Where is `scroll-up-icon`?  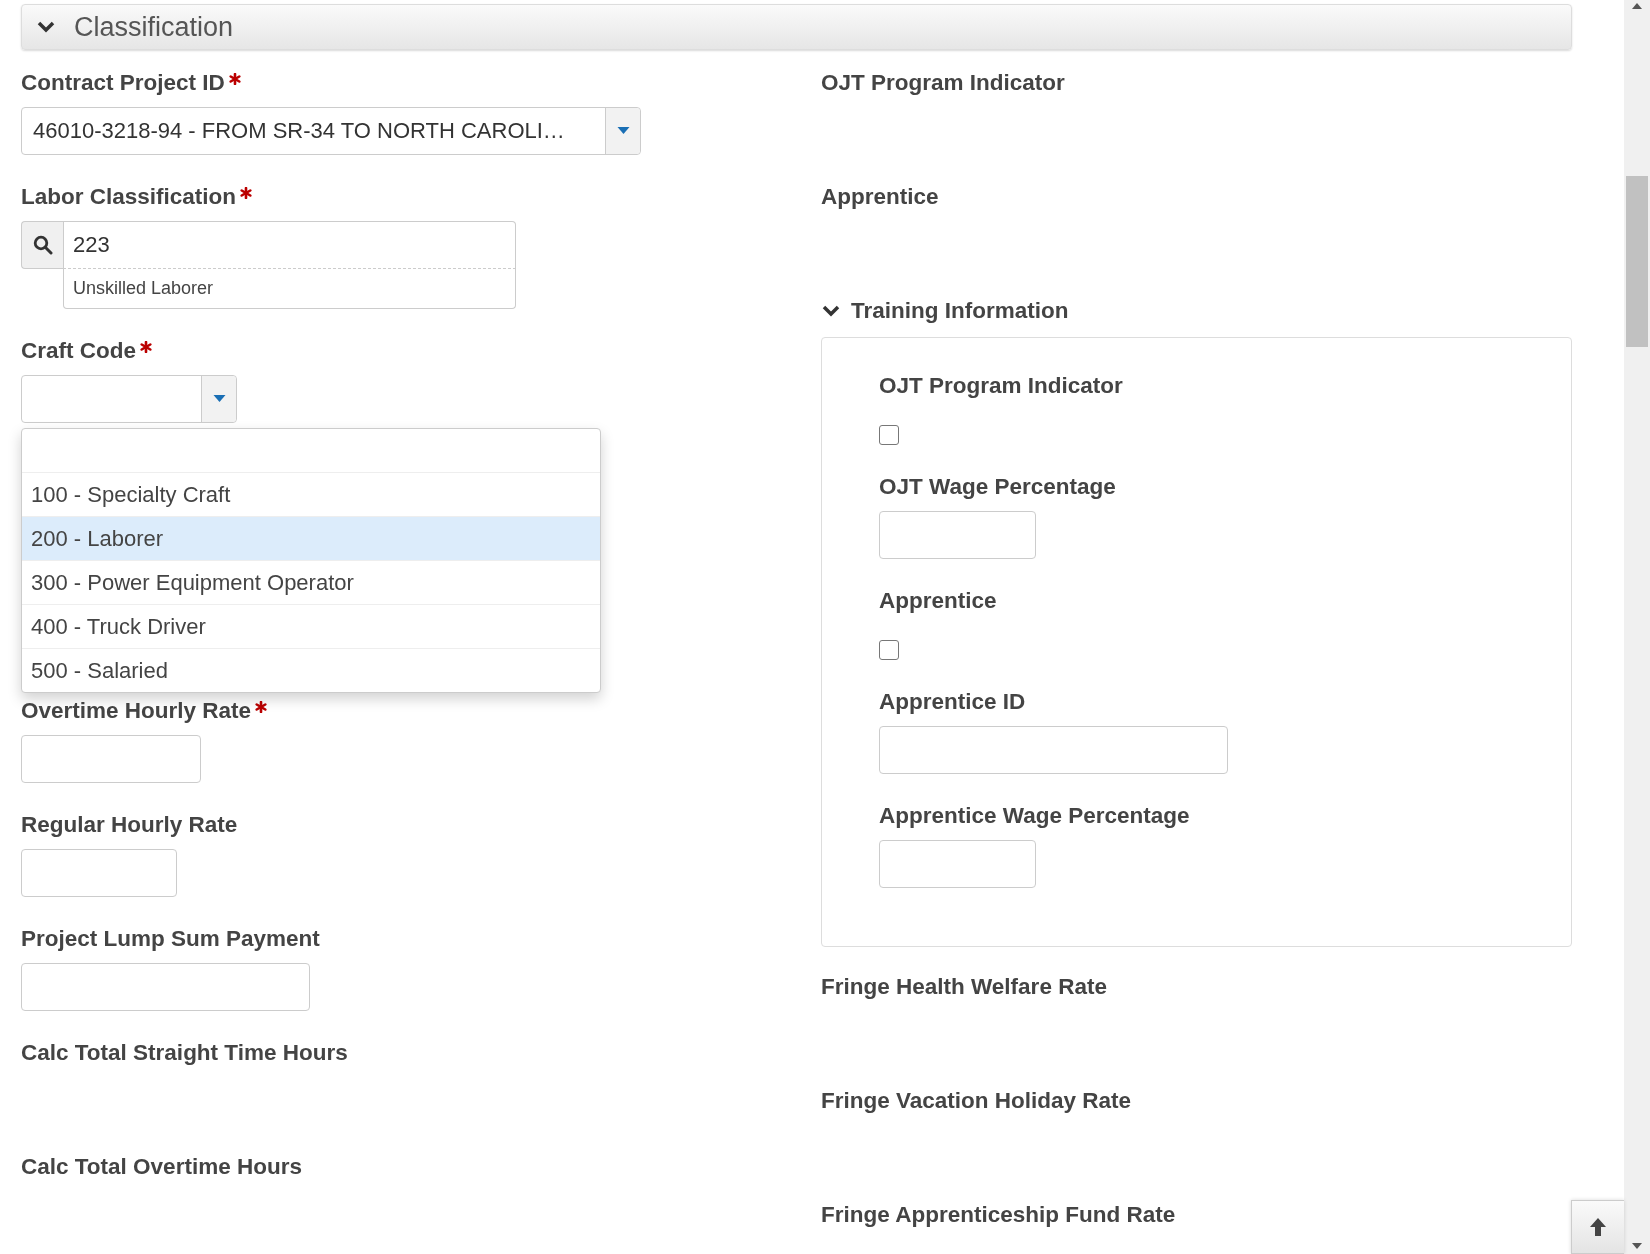
scroll-up-icon is located at coordinates (1637, 6).